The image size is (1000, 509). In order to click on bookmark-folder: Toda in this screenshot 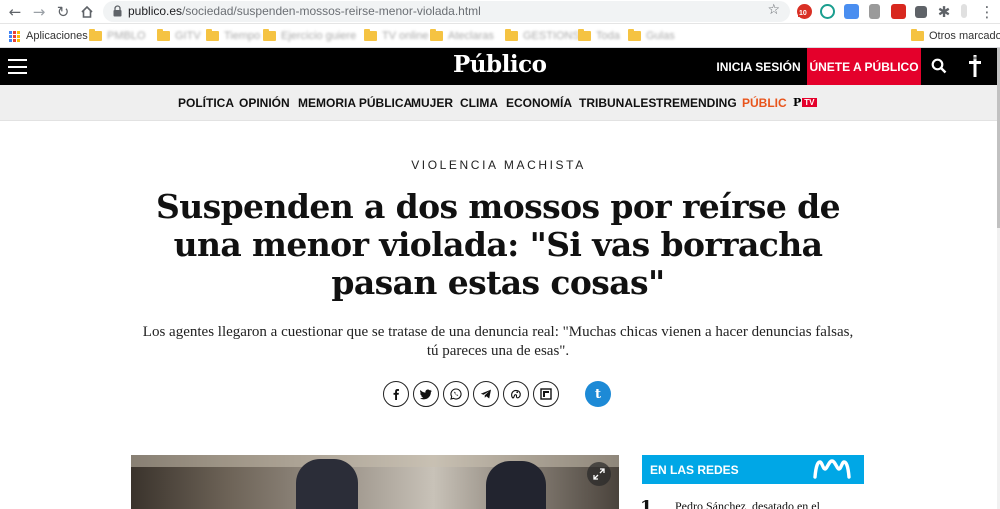, I will do `click(599, 36)`.